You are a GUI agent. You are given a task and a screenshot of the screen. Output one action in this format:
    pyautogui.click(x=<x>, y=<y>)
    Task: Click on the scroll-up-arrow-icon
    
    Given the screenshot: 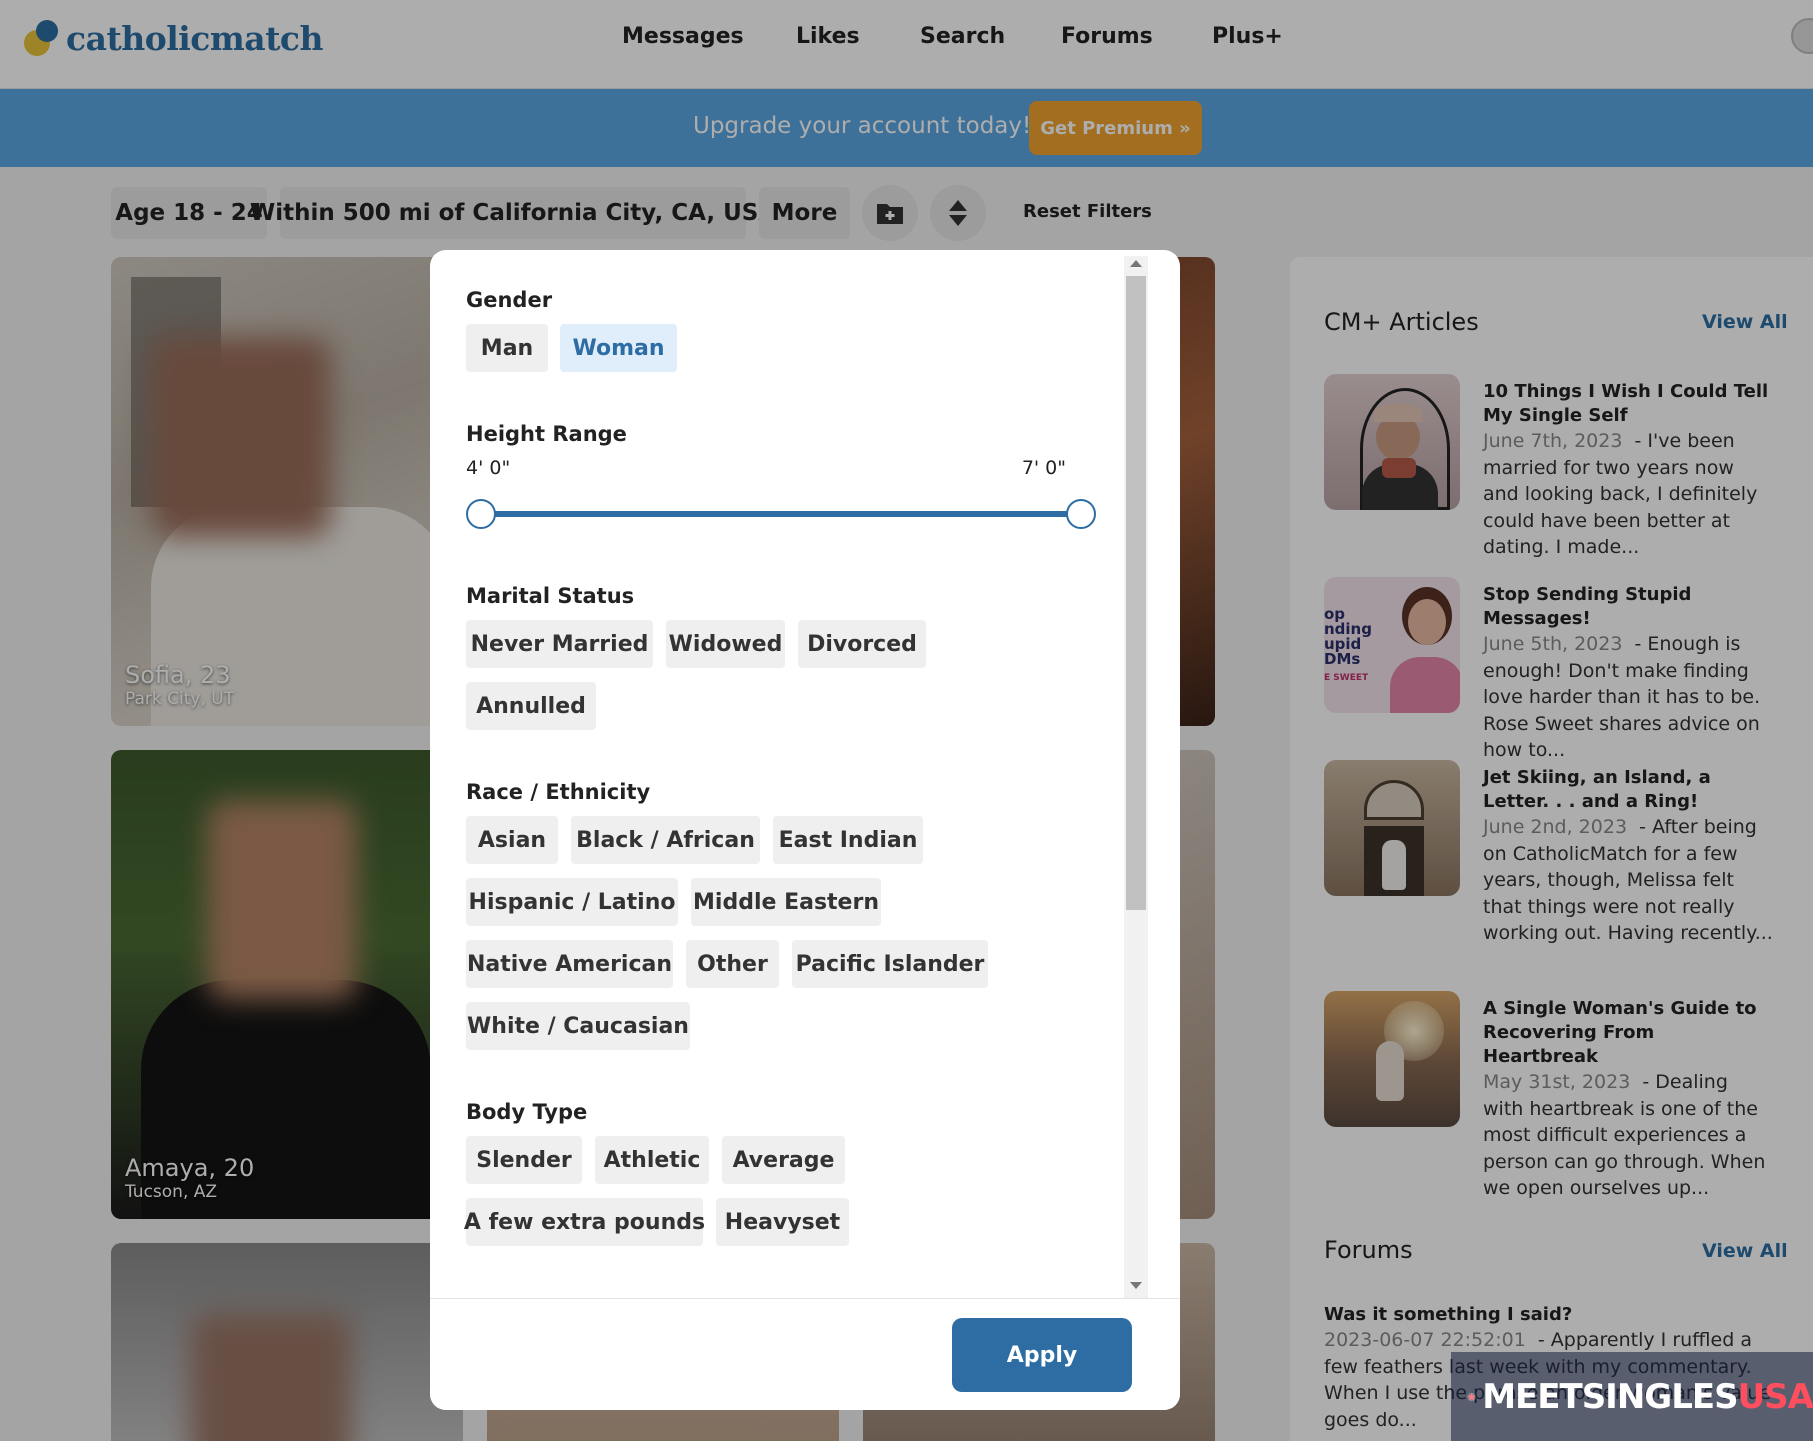 What is the action you would take?
    pyautogui.click(x=1136, y=263)
    